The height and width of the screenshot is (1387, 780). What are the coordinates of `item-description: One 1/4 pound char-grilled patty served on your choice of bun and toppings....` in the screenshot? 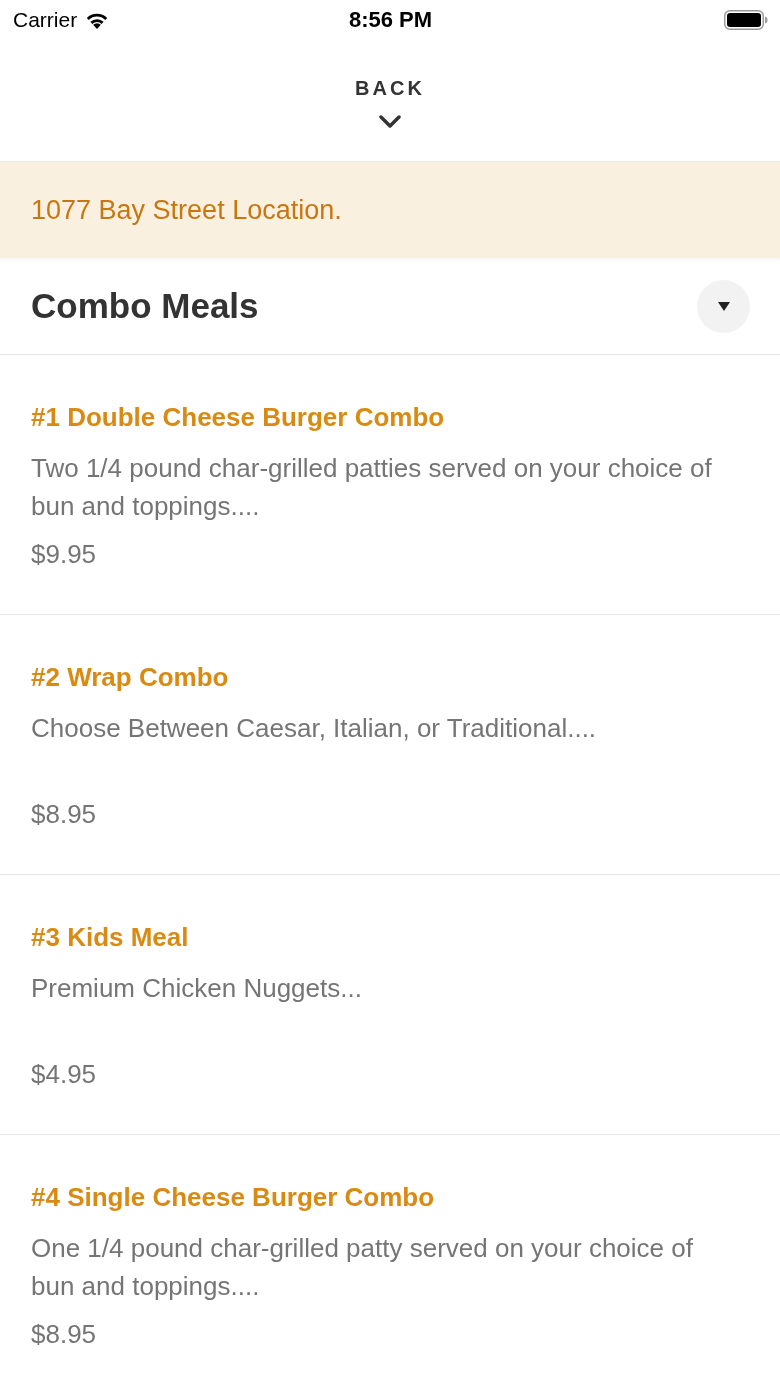 It's located at (362, 1267).